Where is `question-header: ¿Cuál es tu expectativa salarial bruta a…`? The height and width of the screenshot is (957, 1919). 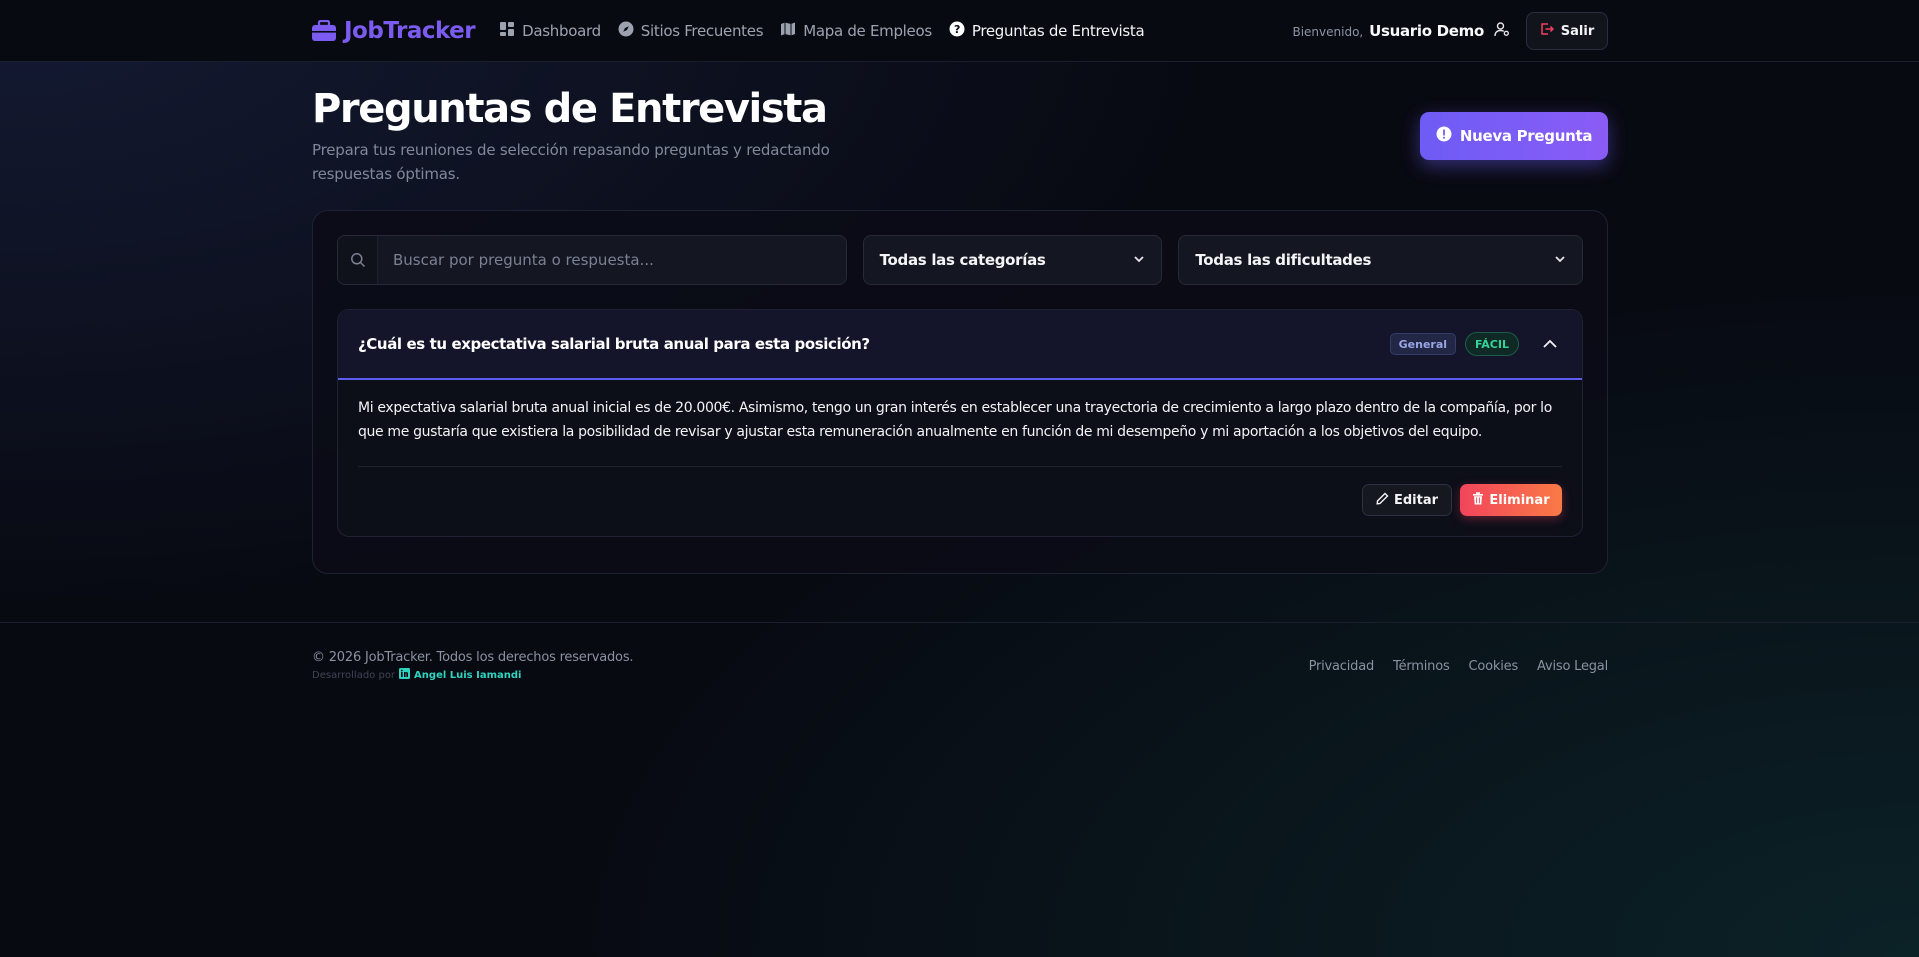 question-header: ¿Cuál es tu expectativa salarial bruta a… is located at coordinates (960, 345).